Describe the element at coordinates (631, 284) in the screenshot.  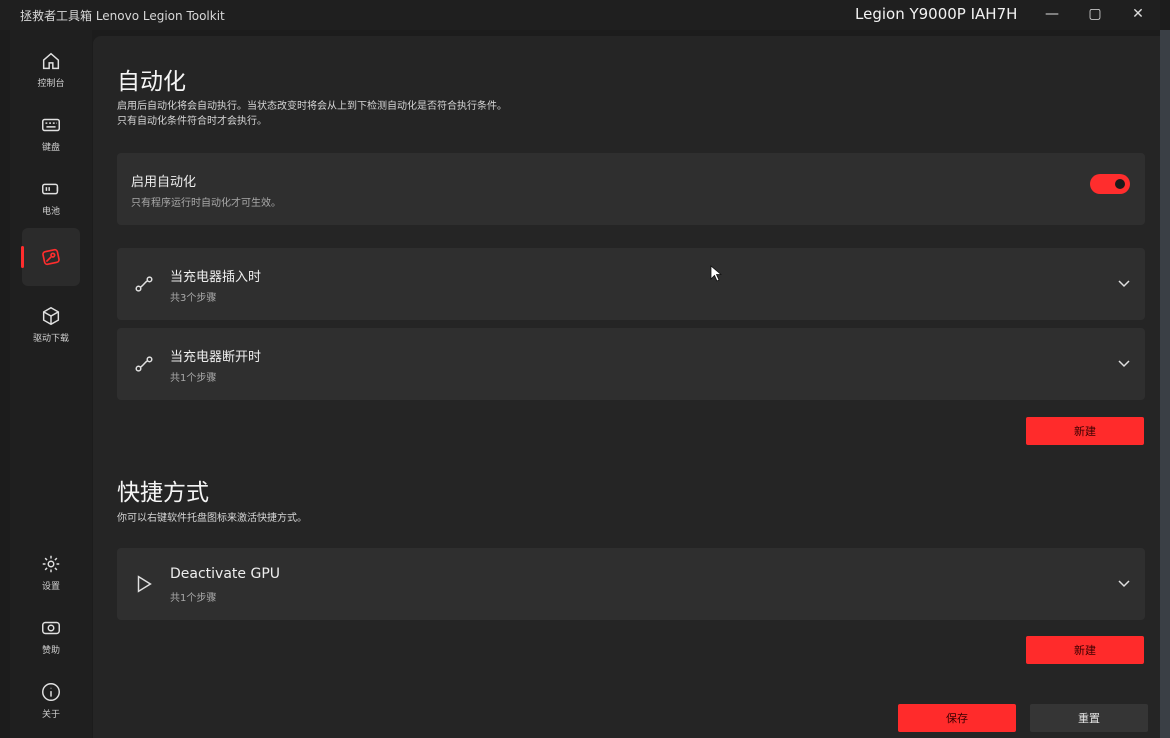
I see `pipeline-charger-connected: 当充电器插入时 共3个步骤` at that location.